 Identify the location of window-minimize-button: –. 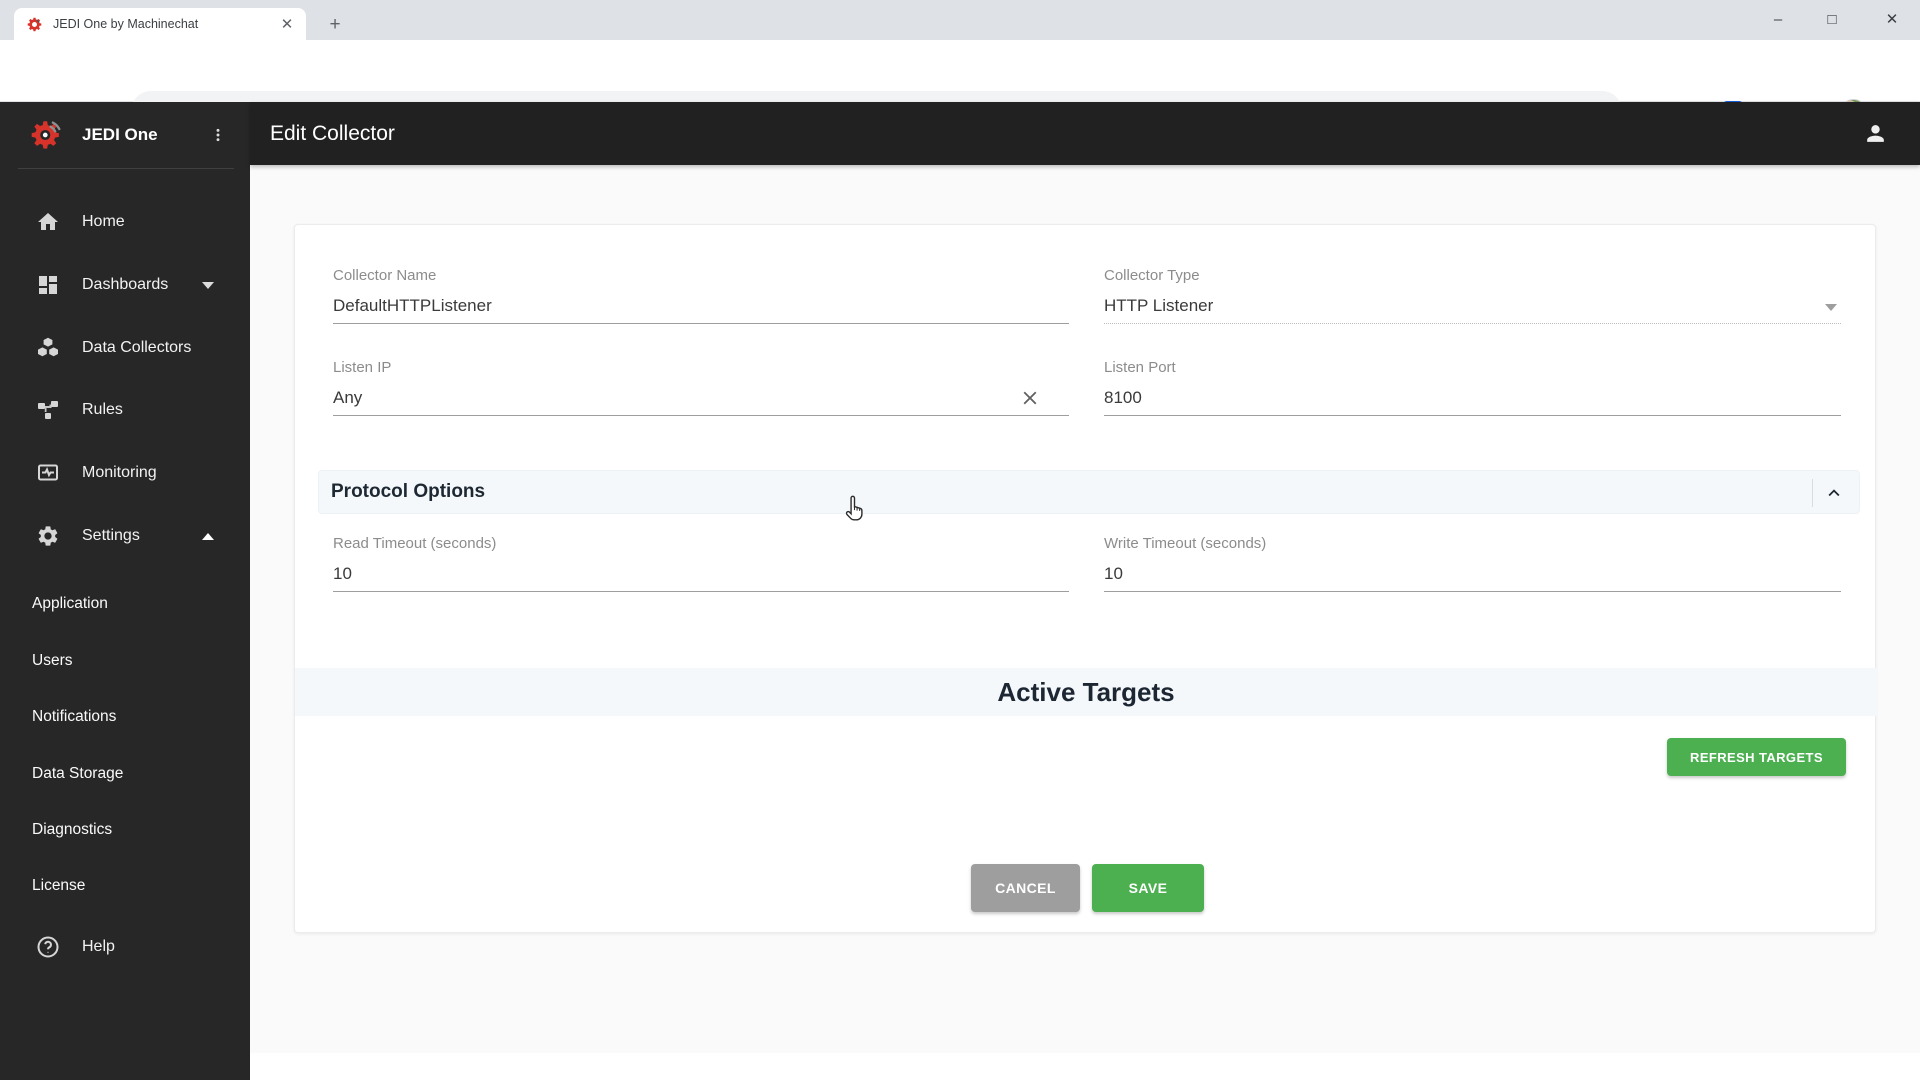
(1778, 19).